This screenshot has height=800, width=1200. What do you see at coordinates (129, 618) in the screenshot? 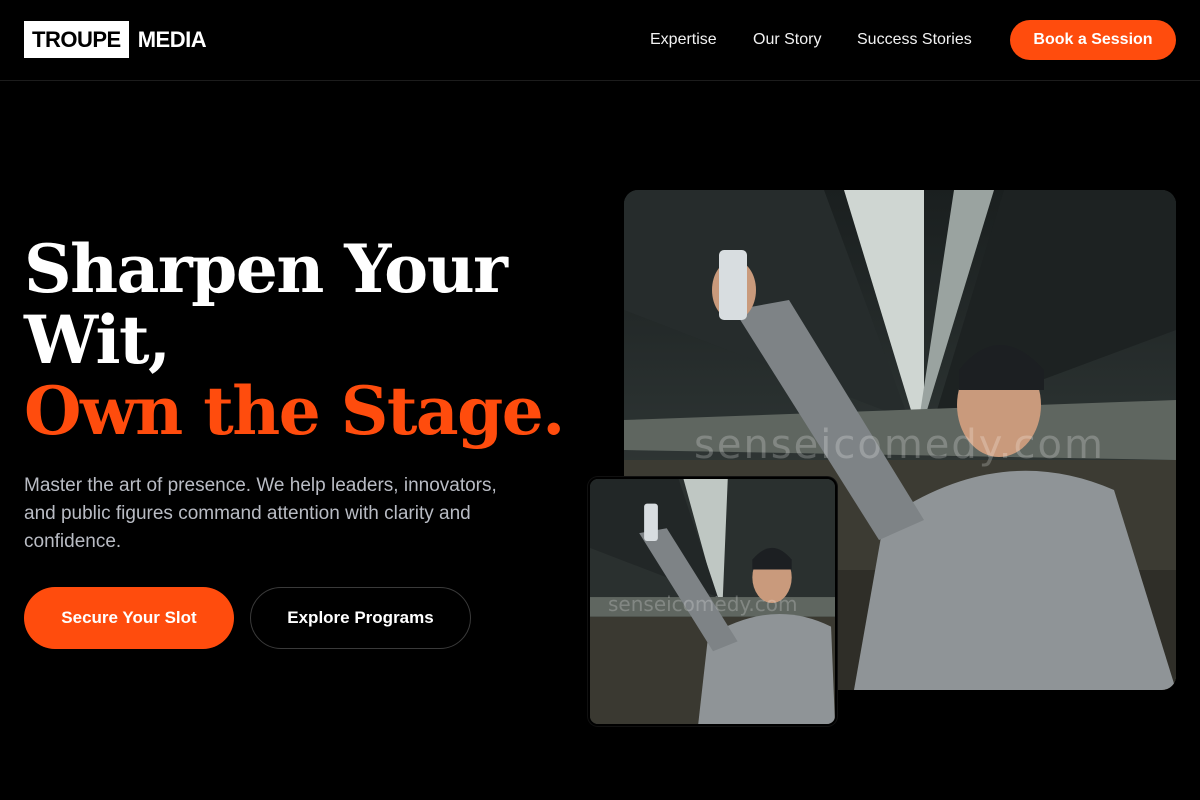
I see `secure-slot-button: Secure Your Slot` at bounding box center [129, 618].